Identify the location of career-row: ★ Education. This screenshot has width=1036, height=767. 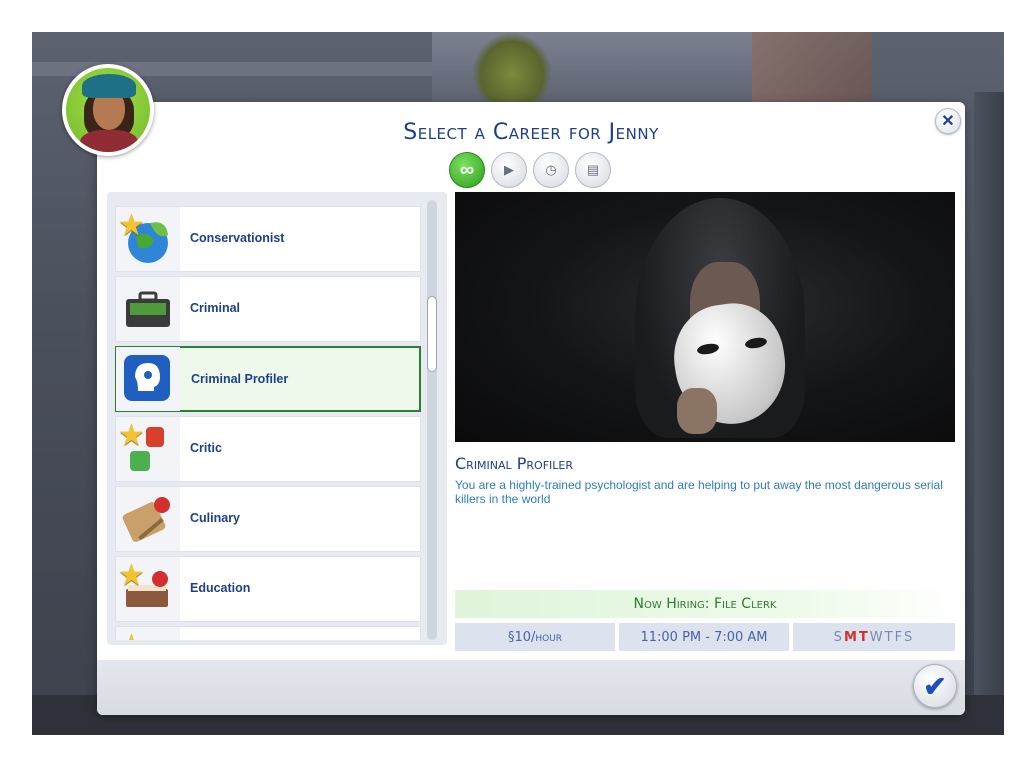
(268, 589).